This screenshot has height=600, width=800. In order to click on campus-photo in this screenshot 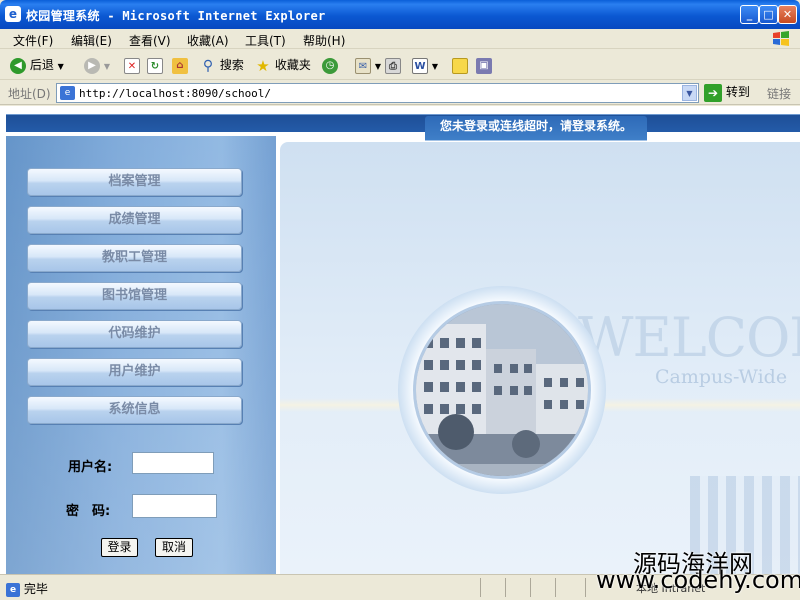, I will do `click(502, 390)`.